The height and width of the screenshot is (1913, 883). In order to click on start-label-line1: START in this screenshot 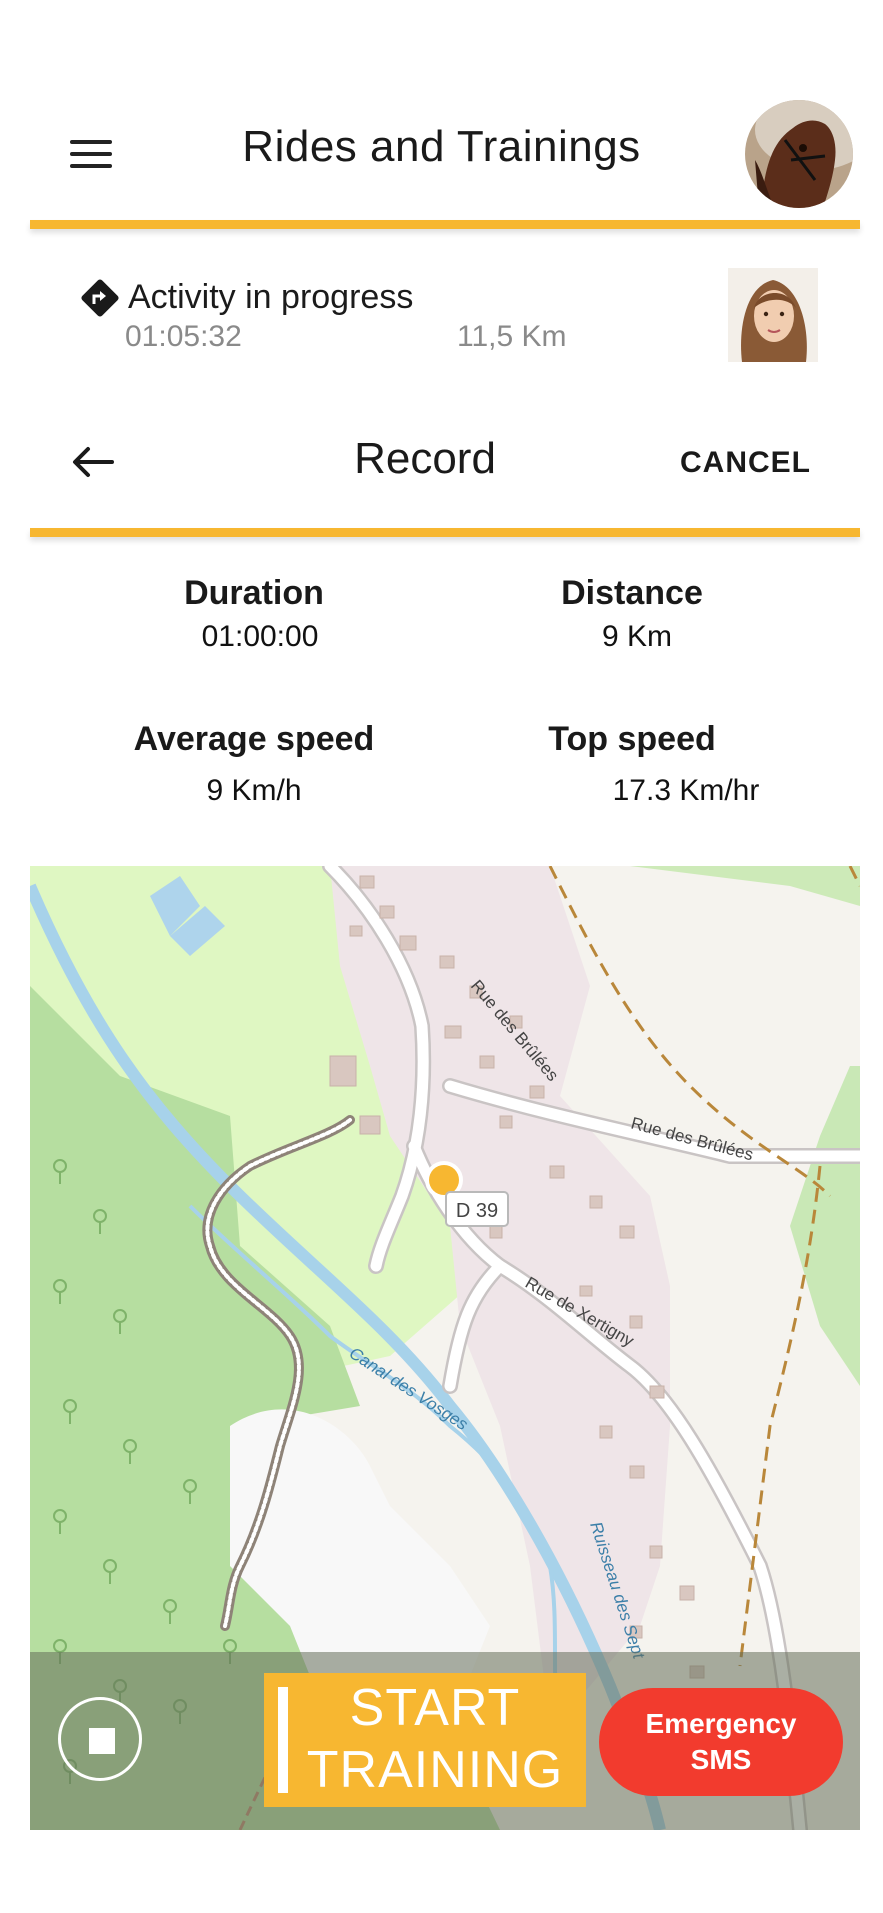, I will do `click(435, 1708)`.